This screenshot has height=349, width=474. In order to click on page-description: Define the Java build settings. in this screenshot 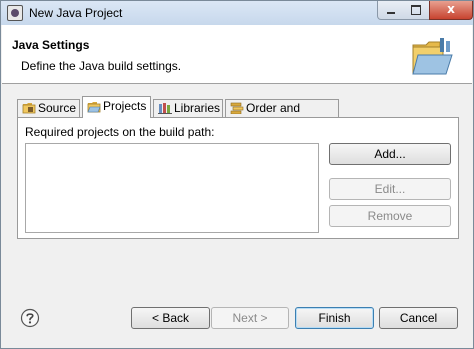, I will do `click(101, 66)`.